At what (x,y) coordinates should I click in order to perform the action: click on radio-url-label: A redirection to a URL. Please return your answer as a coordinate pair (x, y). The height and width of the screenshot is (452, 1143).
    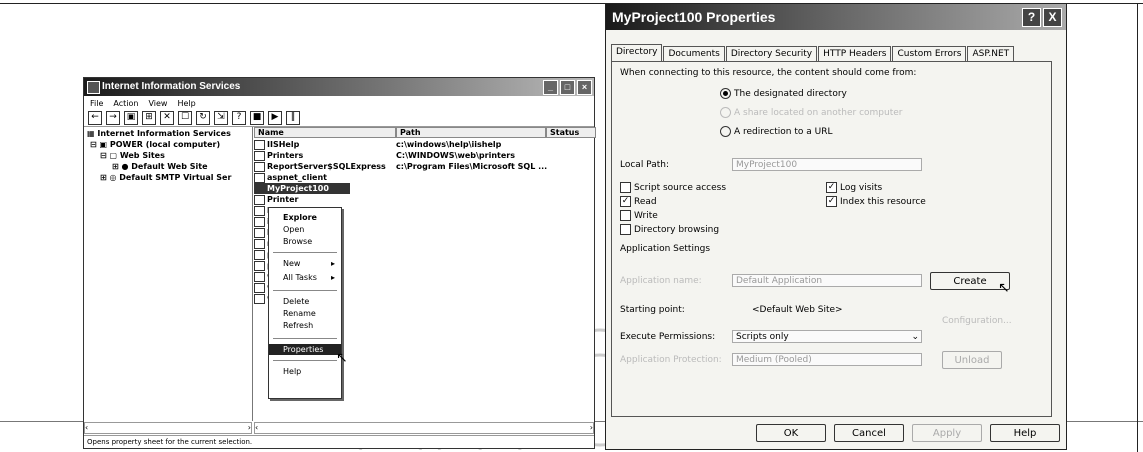
    Looking at the image, I should click on (783, 132).